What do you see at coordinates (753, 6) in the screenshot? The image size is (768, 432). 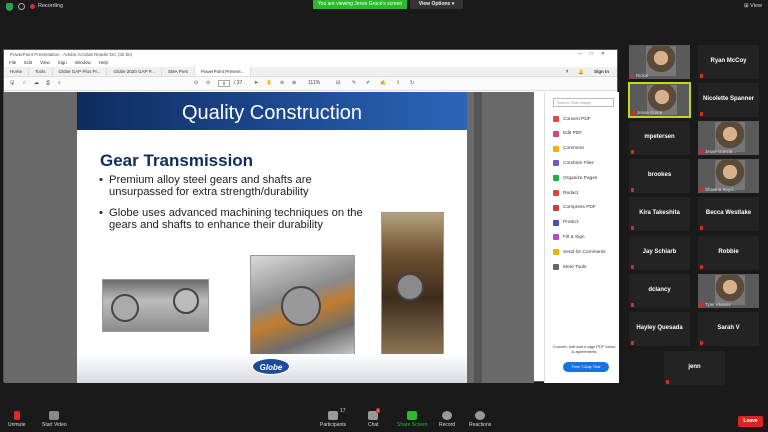 I see `view-button: ⊞ View` at bounding box center [753, 6].